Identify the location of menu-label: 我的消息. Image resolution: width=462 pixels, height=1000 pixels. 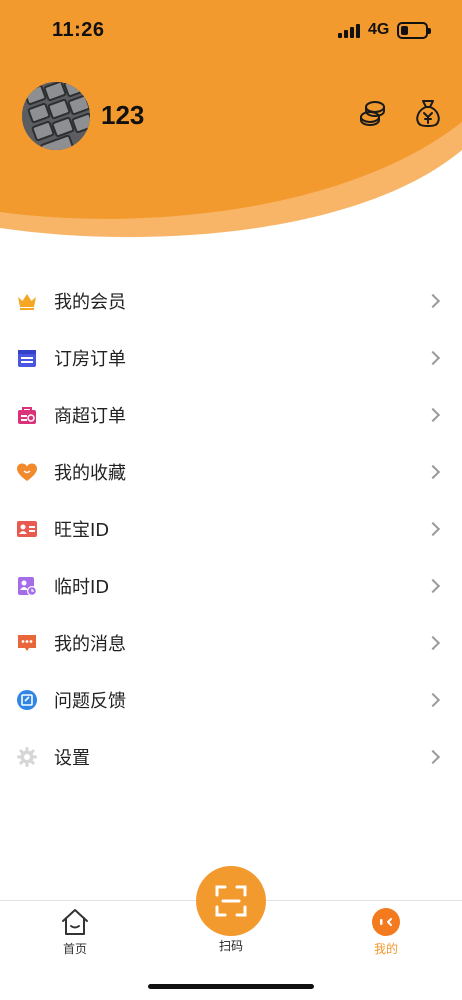
(90, 644).